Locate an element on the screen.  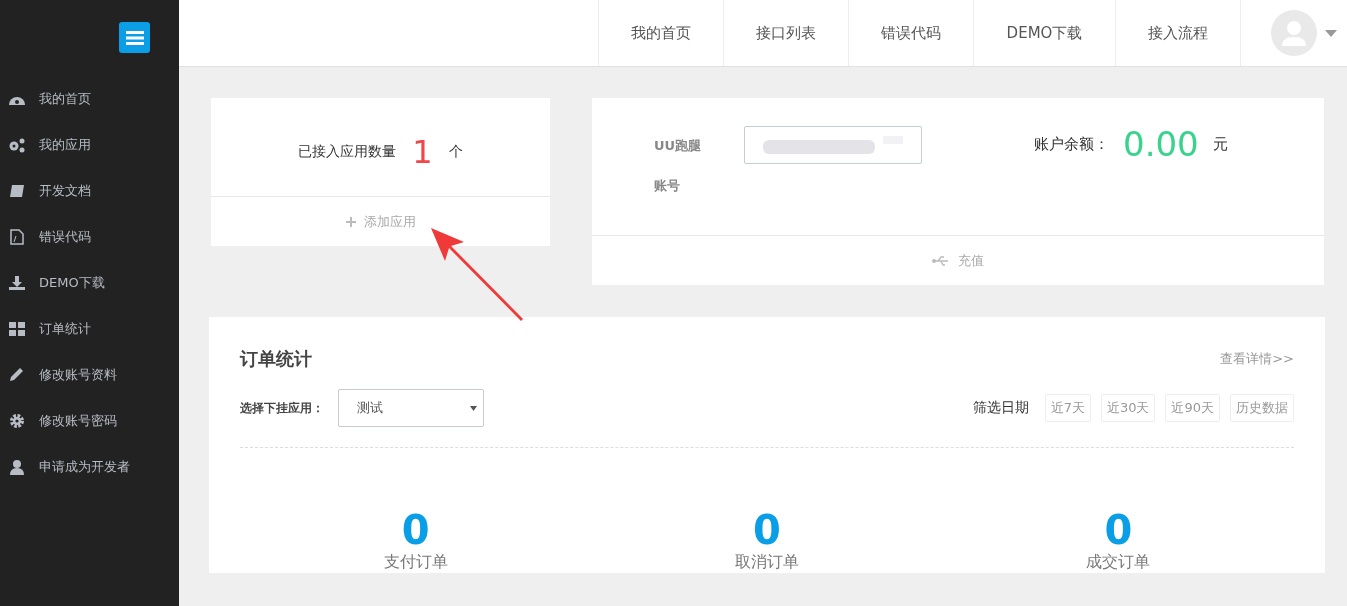
sidebar-item: 我的首页 is located at coordinates (89, 99).